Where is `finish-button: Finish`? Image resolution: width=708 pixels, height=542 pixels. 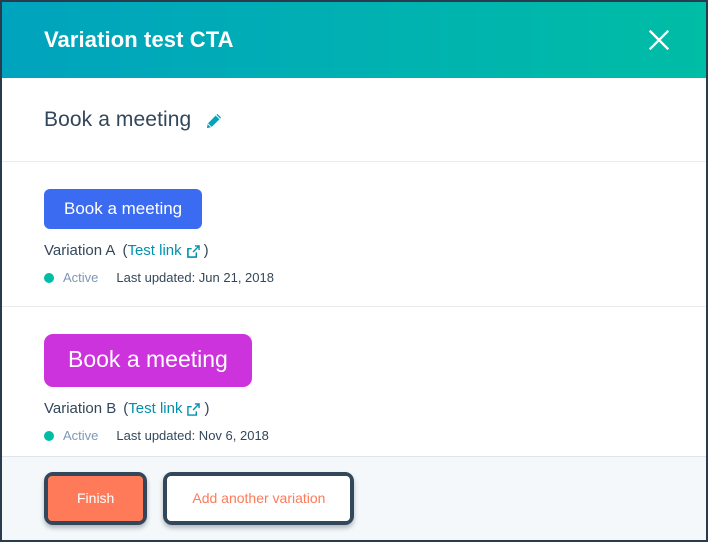
finish-button: Finish is located at coordinates (96, 498).